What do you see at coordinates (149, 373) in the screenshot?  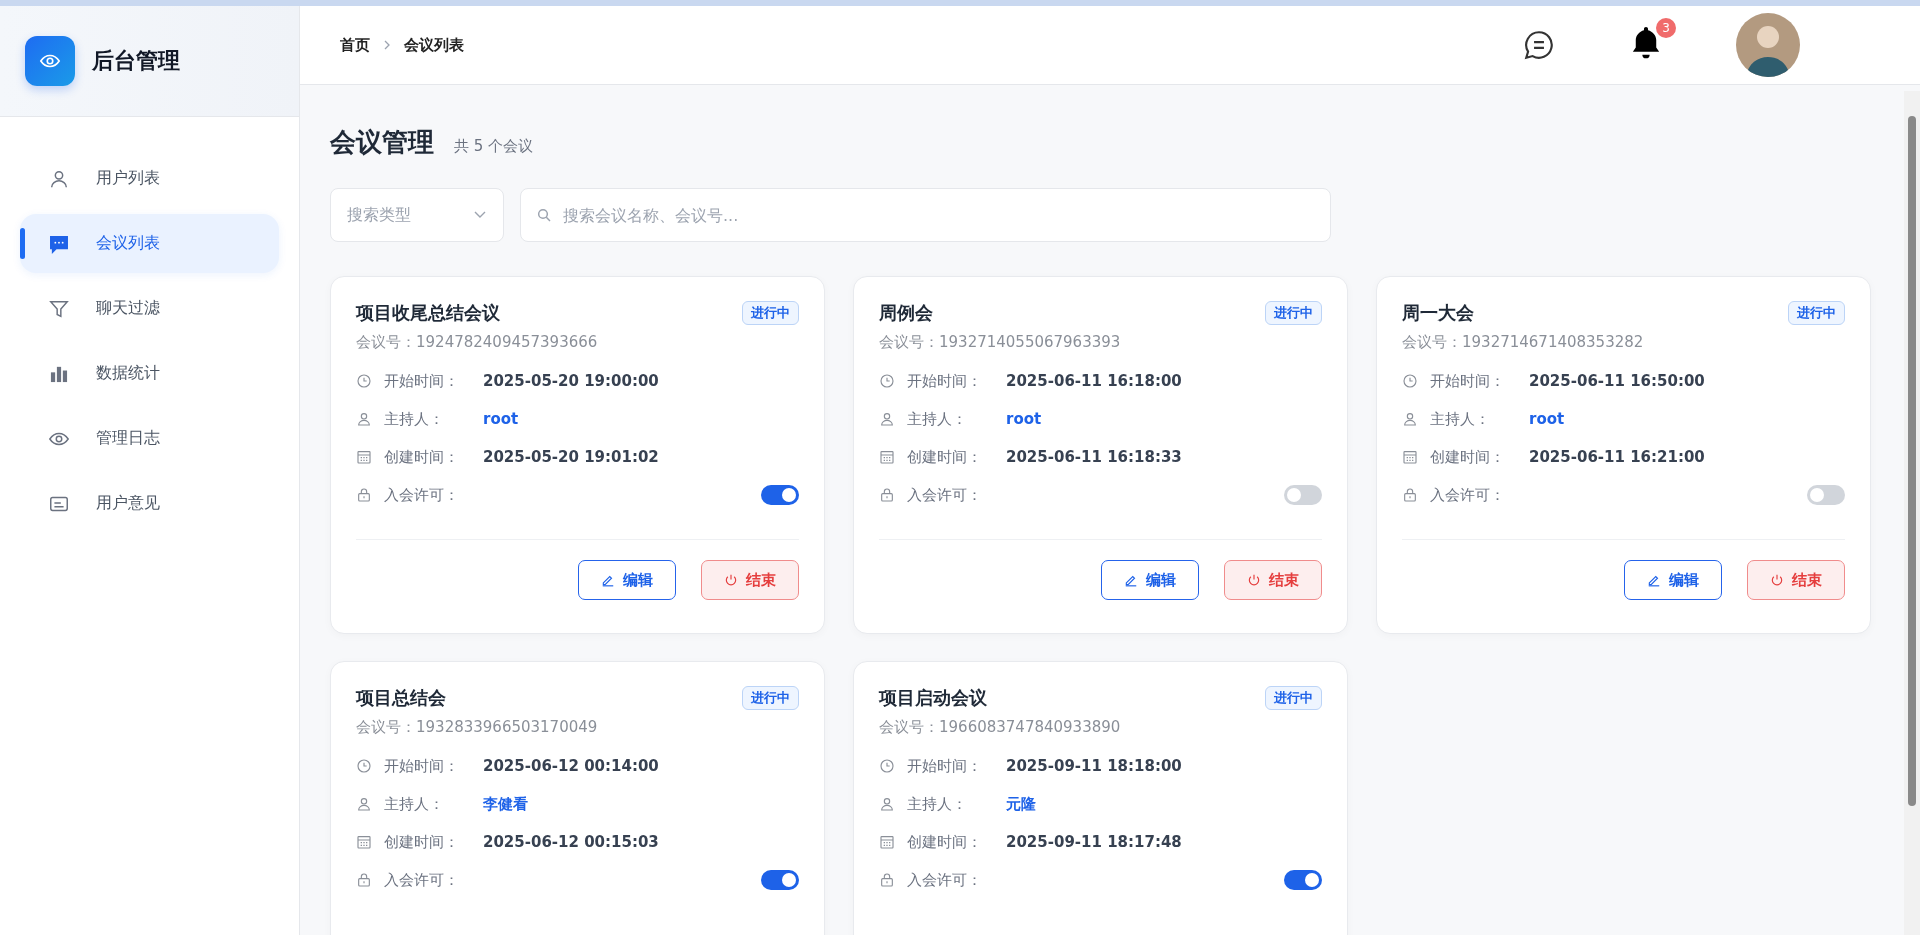 I see `sidebar-item: 数据统计` at bounding box center [149, 373].